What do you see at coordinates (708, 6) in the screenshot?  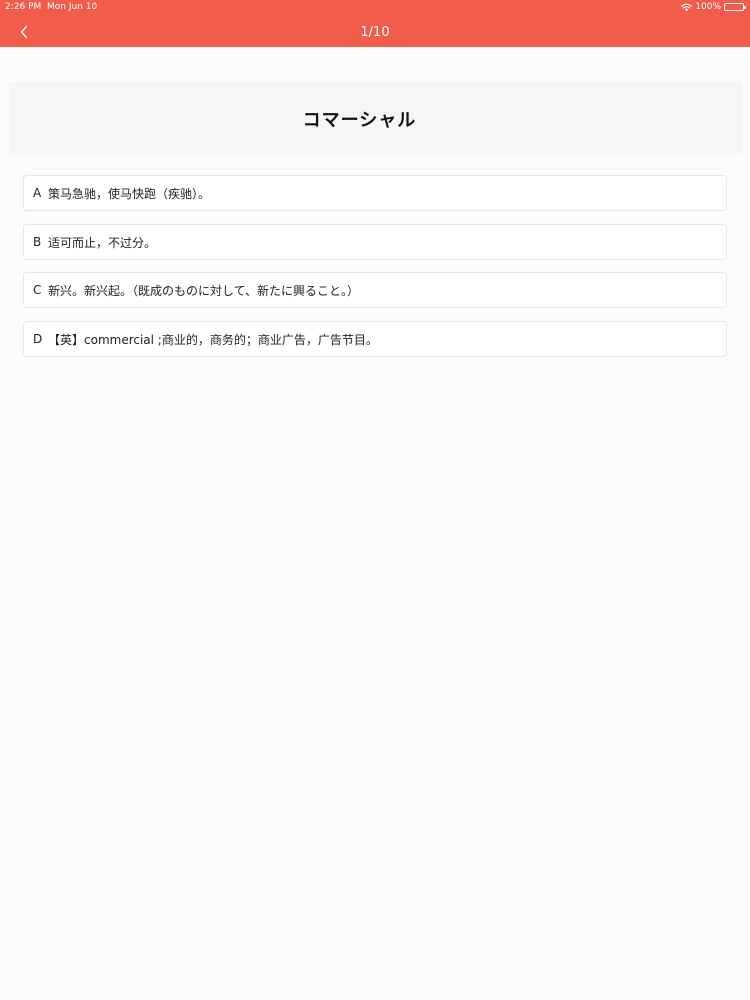 I see `battery-percent: 100%` at bounding box center [708, 6].